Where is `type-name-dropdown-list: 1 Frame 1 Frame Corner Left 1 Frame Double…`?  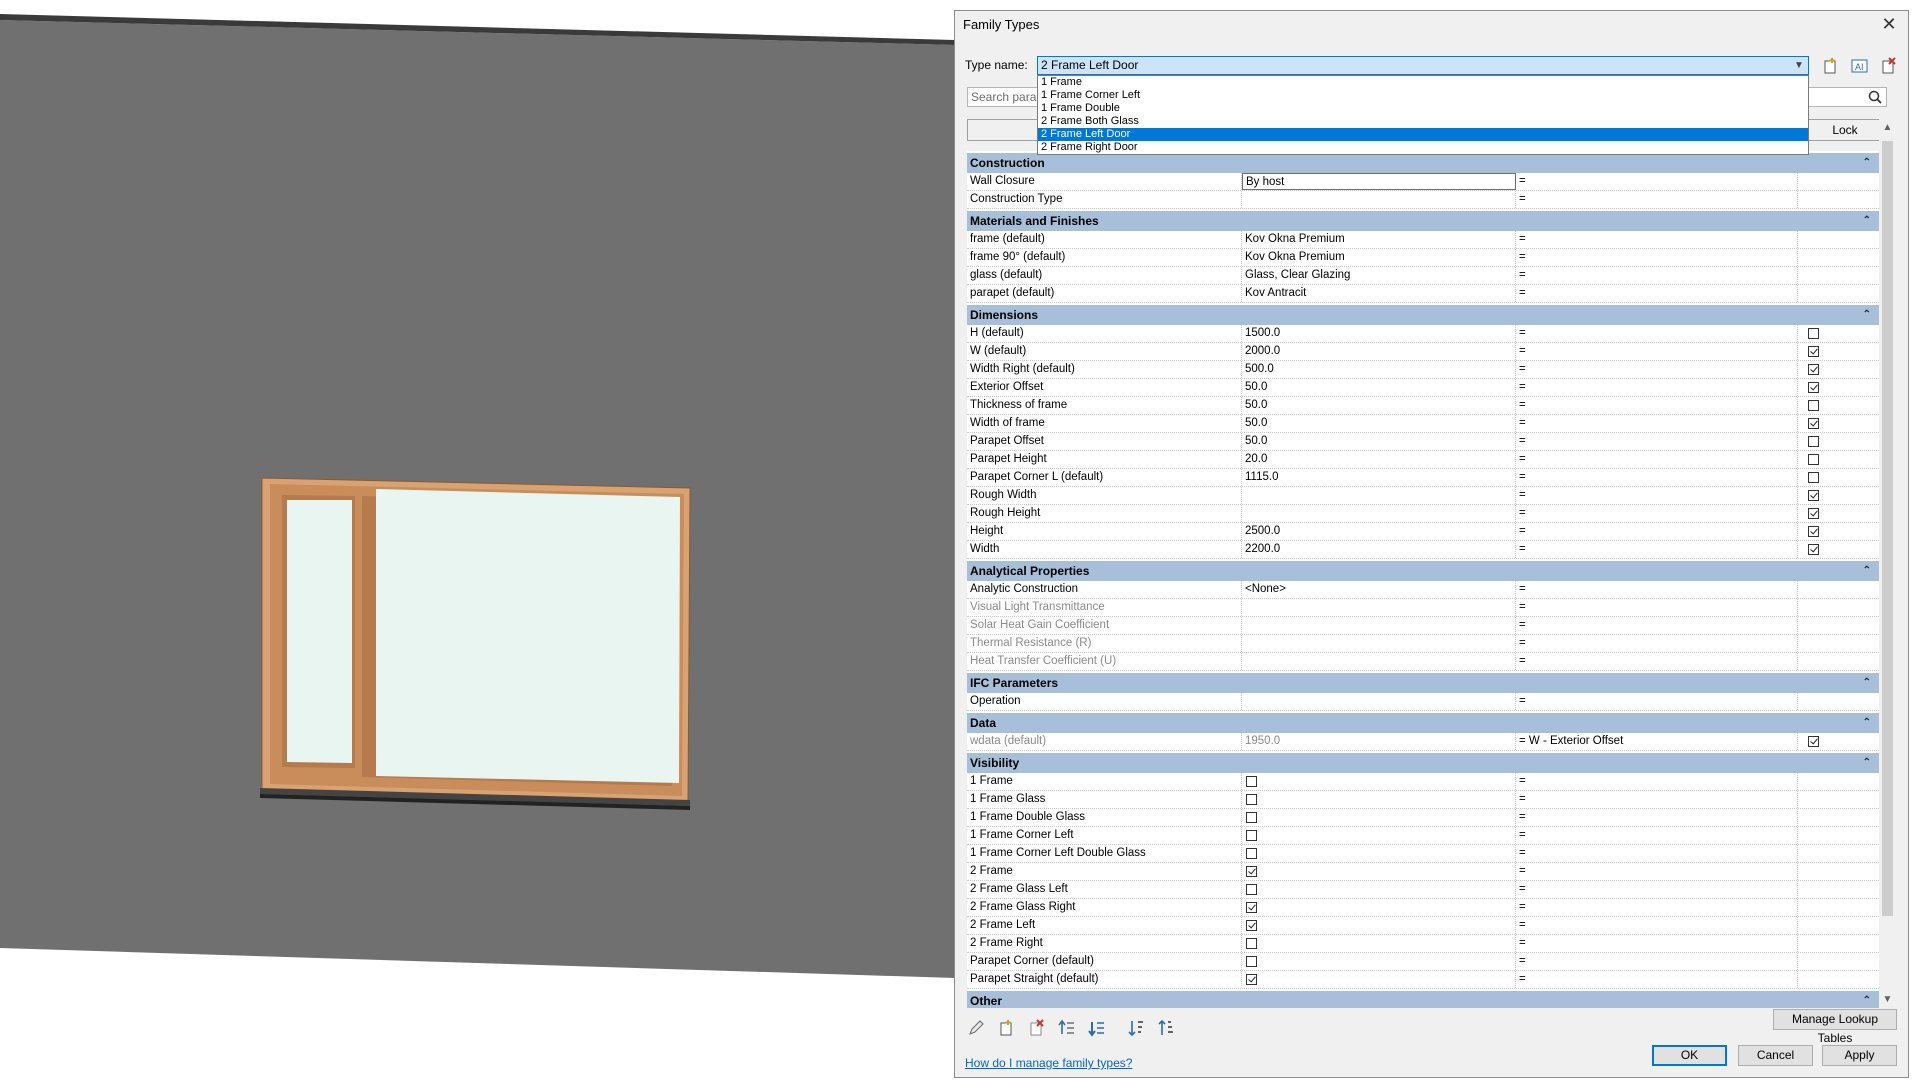 type-name-dropdown-list: 1 Frame 1 Frame Corner Left 1 Frame Double… is located at coordinates (1423, 115).